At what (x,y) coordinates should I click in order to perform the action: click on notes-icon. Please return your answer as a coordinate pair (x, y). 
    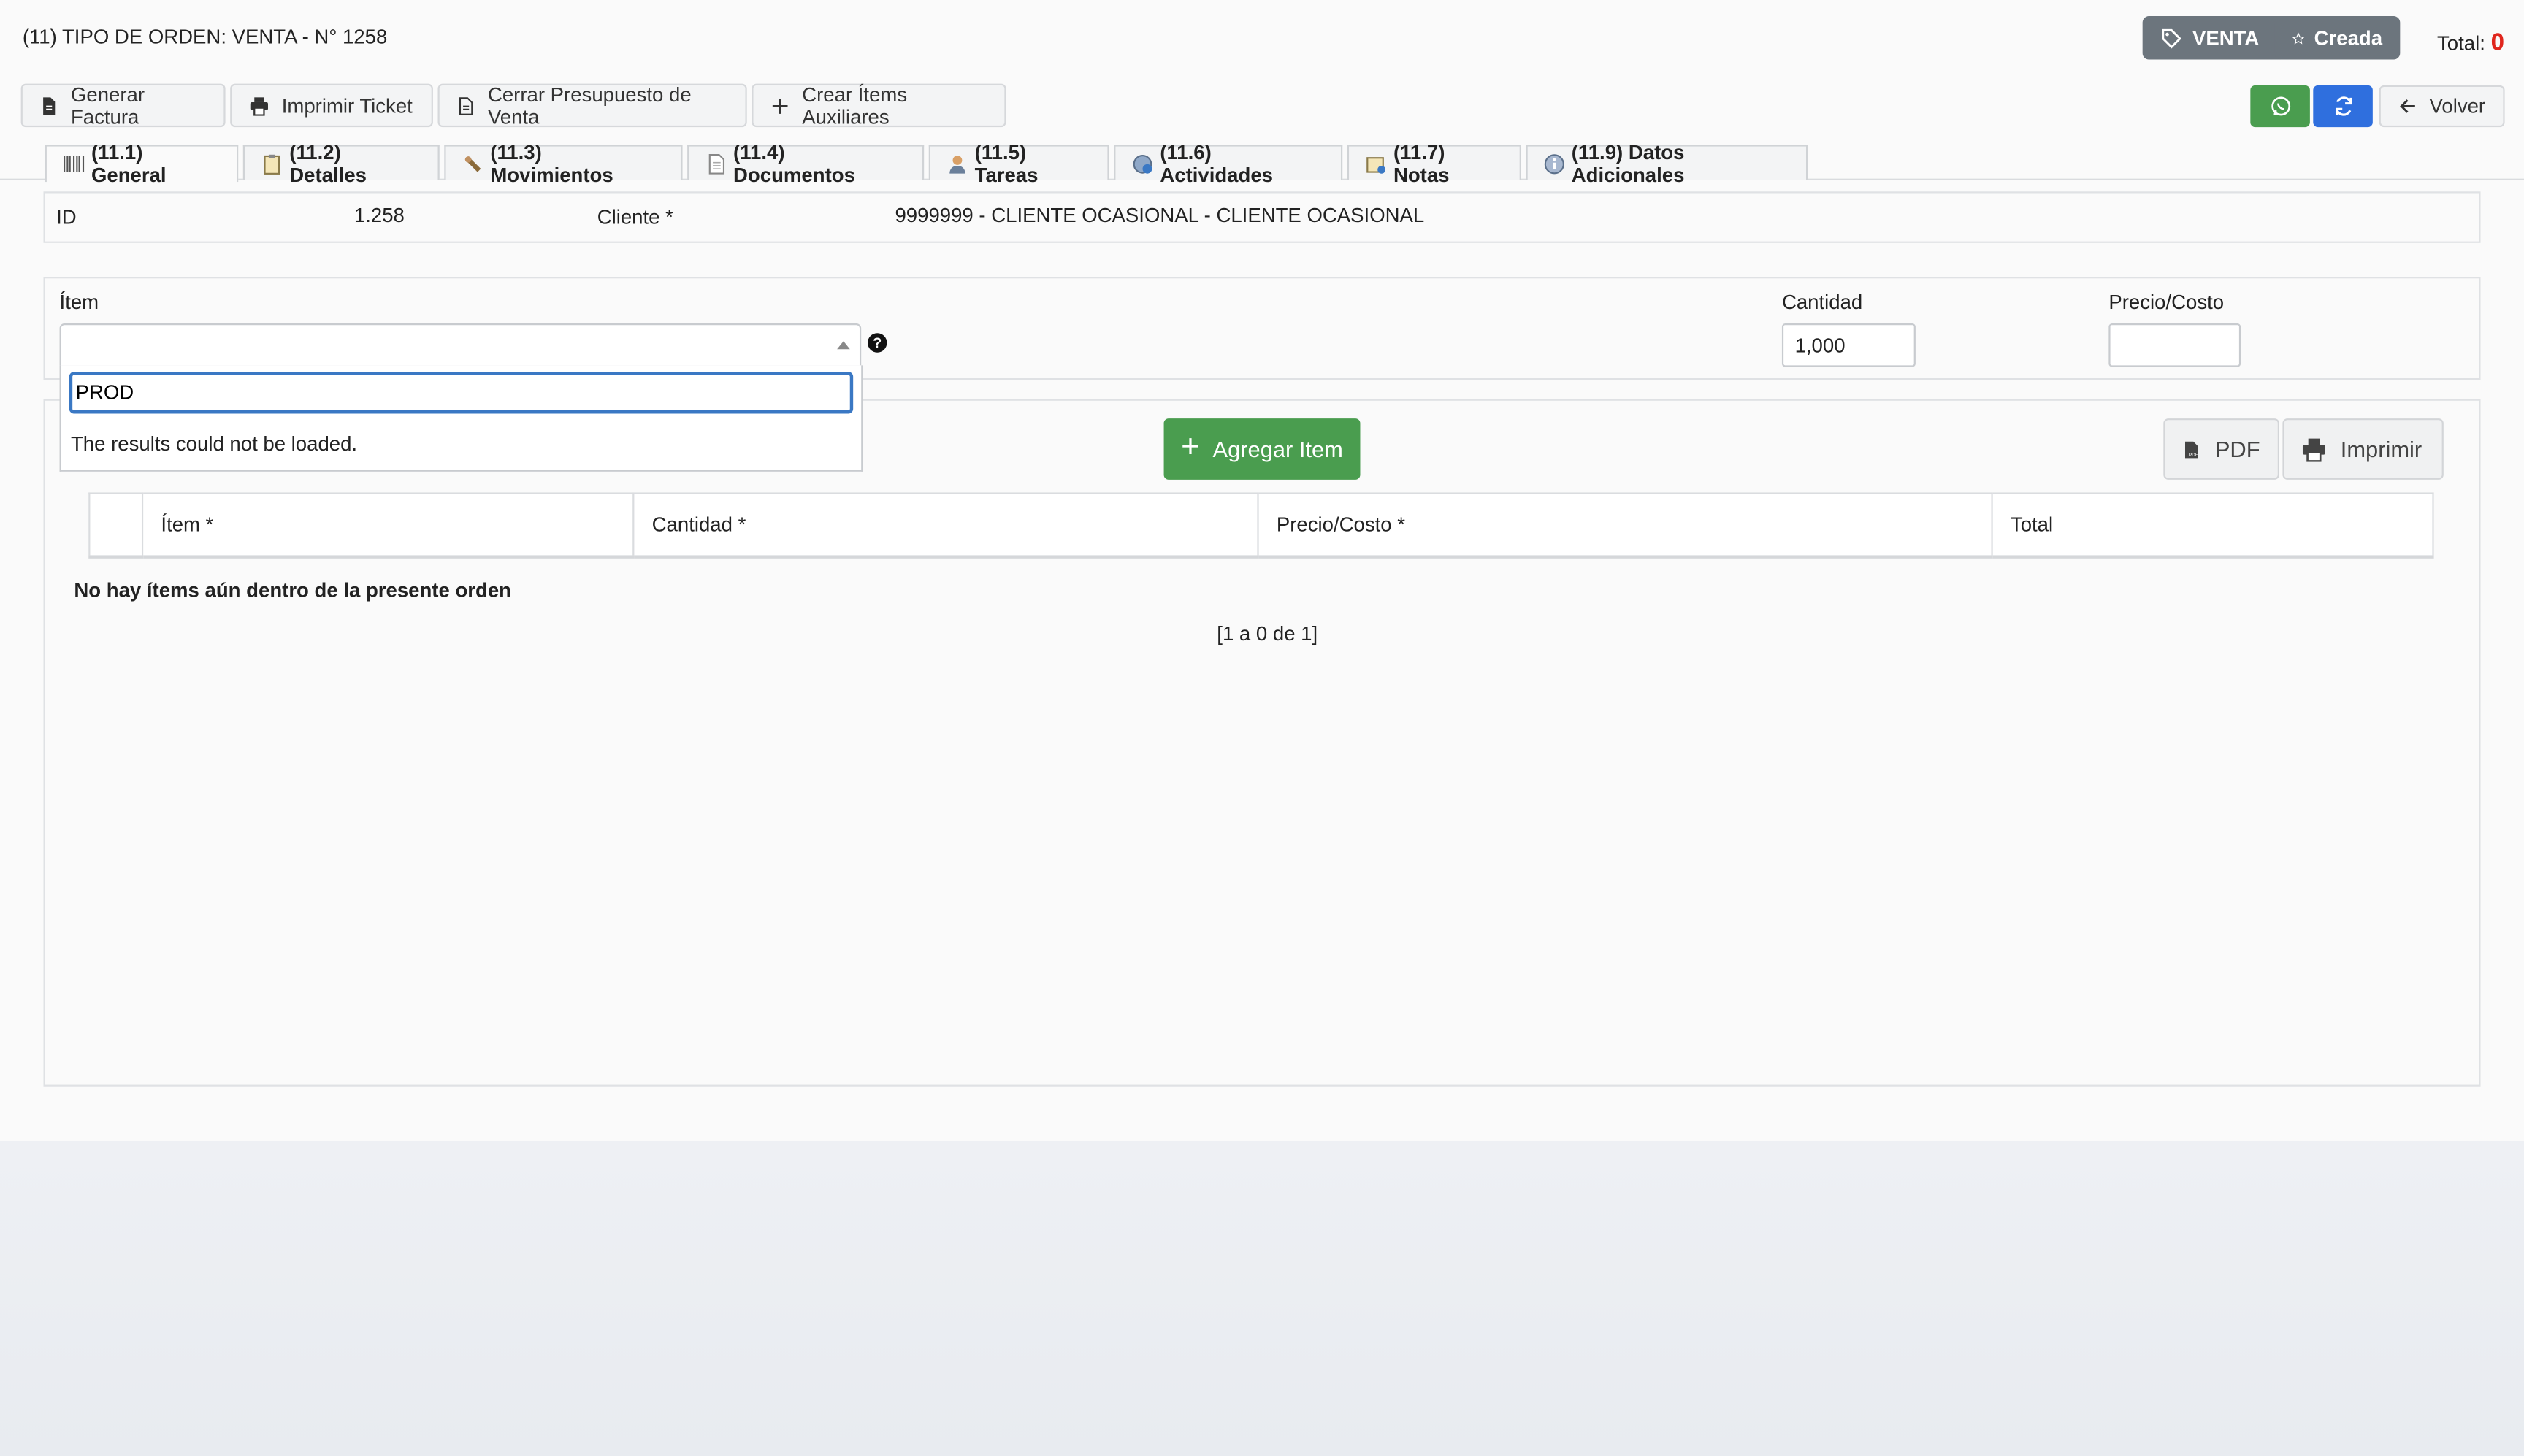
    Looking at the image, I should click on (1375, 164).